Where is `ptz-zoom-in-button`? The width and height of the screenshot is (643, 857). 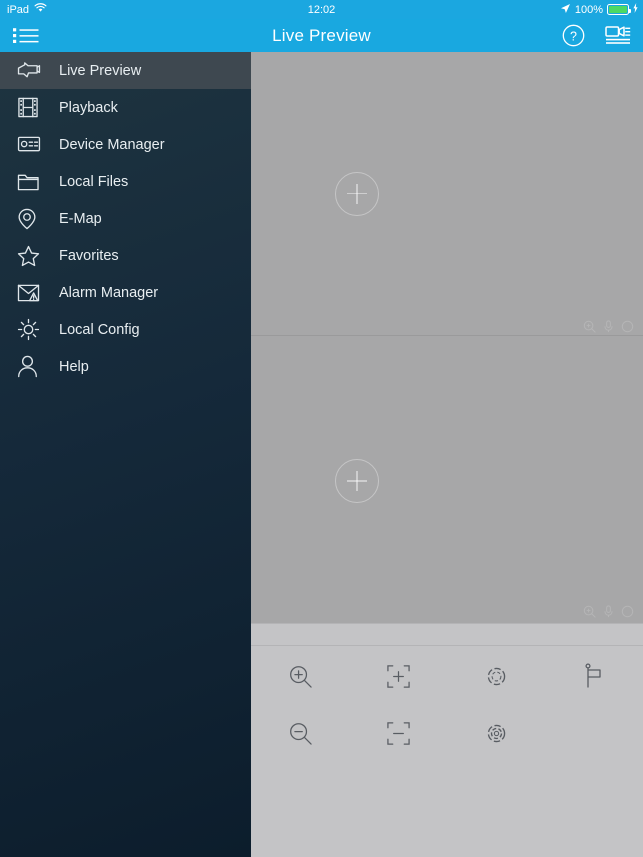 ptz-zoom-in-button is located at coordinates (300, 676).